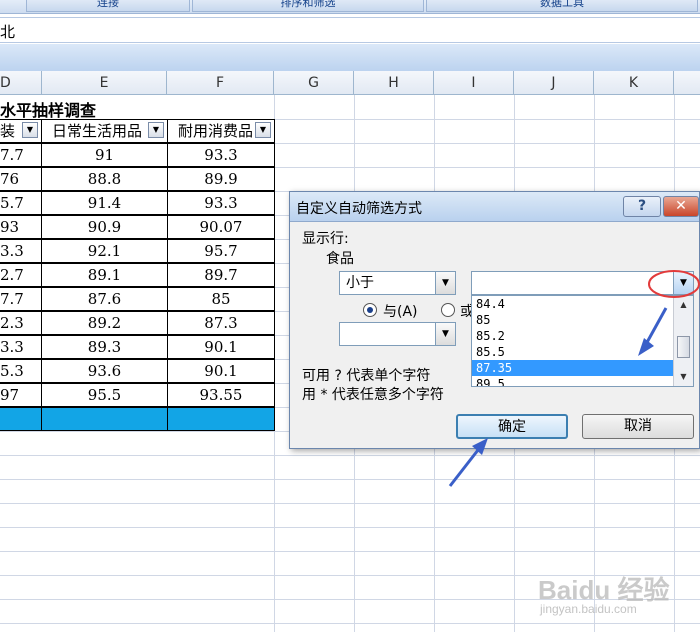 This screenshot has height=632, width=700. I want to click on table-cell: 97, so click(21, 395).